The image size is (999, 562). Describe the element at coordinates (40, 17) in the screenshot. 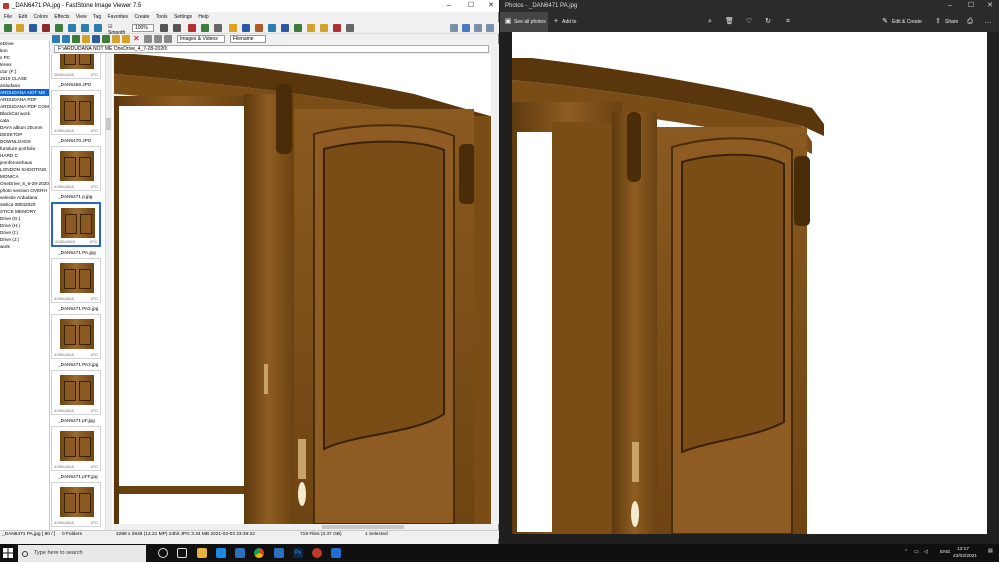

I see `menu-colors: Colors` at that location.